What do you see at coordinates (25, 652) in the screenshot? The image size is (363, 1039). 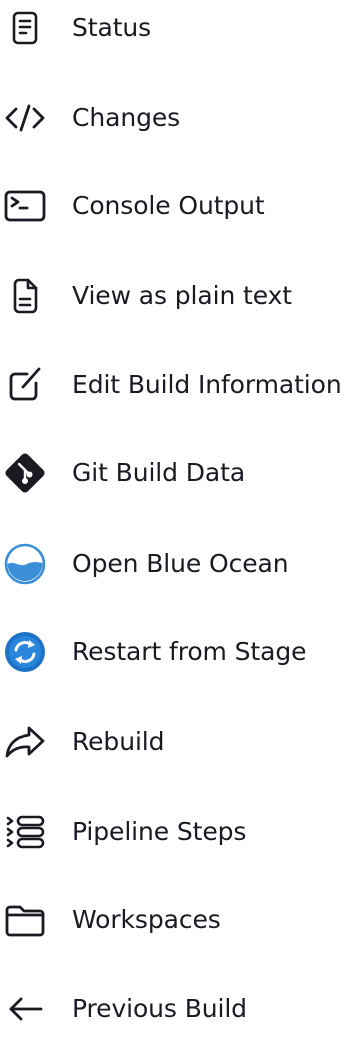 I see `restart-icon` at bounding box center [25, 652].